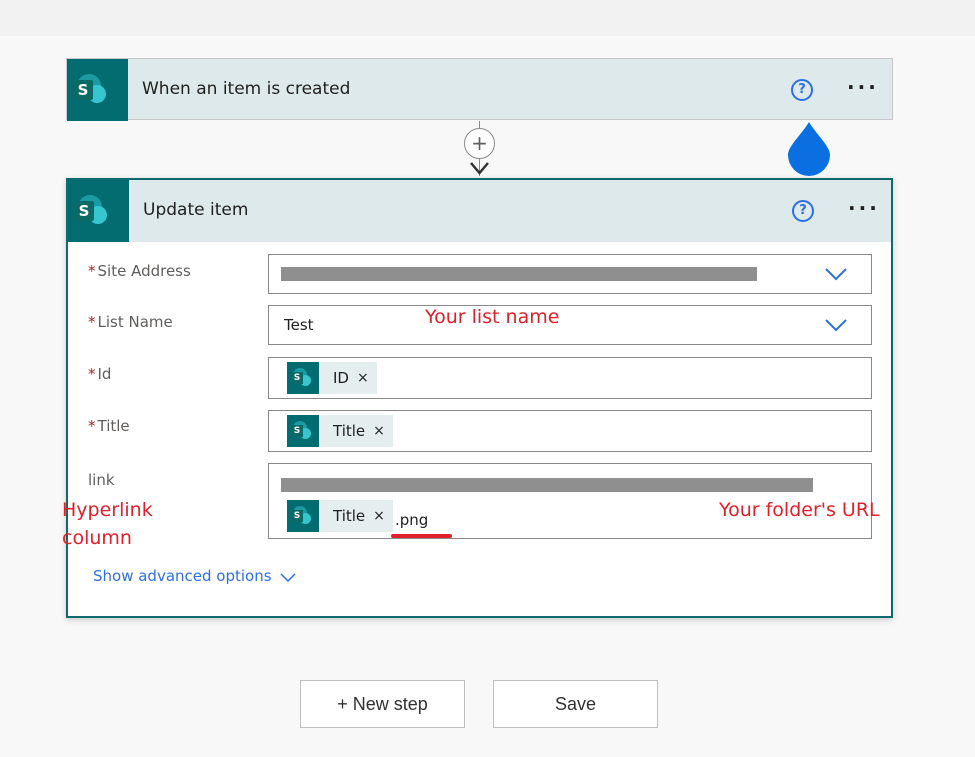 The height and width of the screenshot is (757, 975). What do you see at coordinates (109, 426) in the screenshot?
I see `title-label: * Title` at bounding box center [109, 426].